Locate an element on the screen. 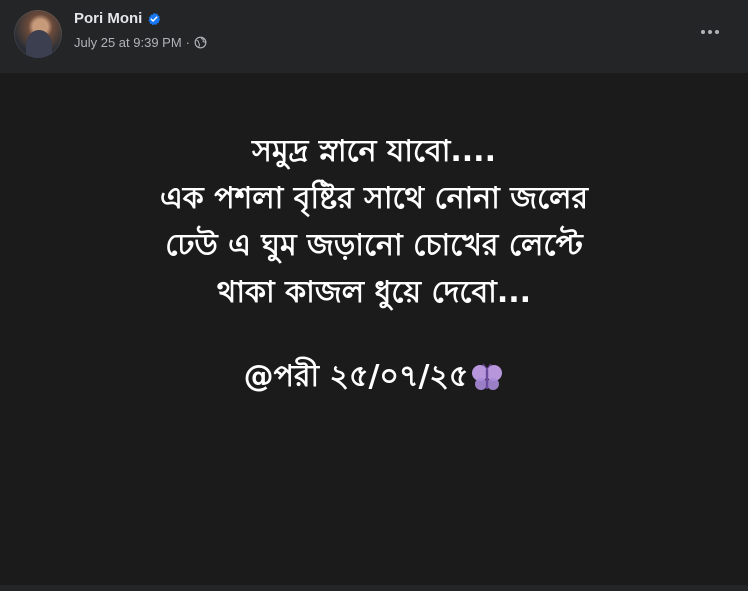 The height and width of the screenshot is (591, 748). butterfly-icon is located at coordinates (487, 376).